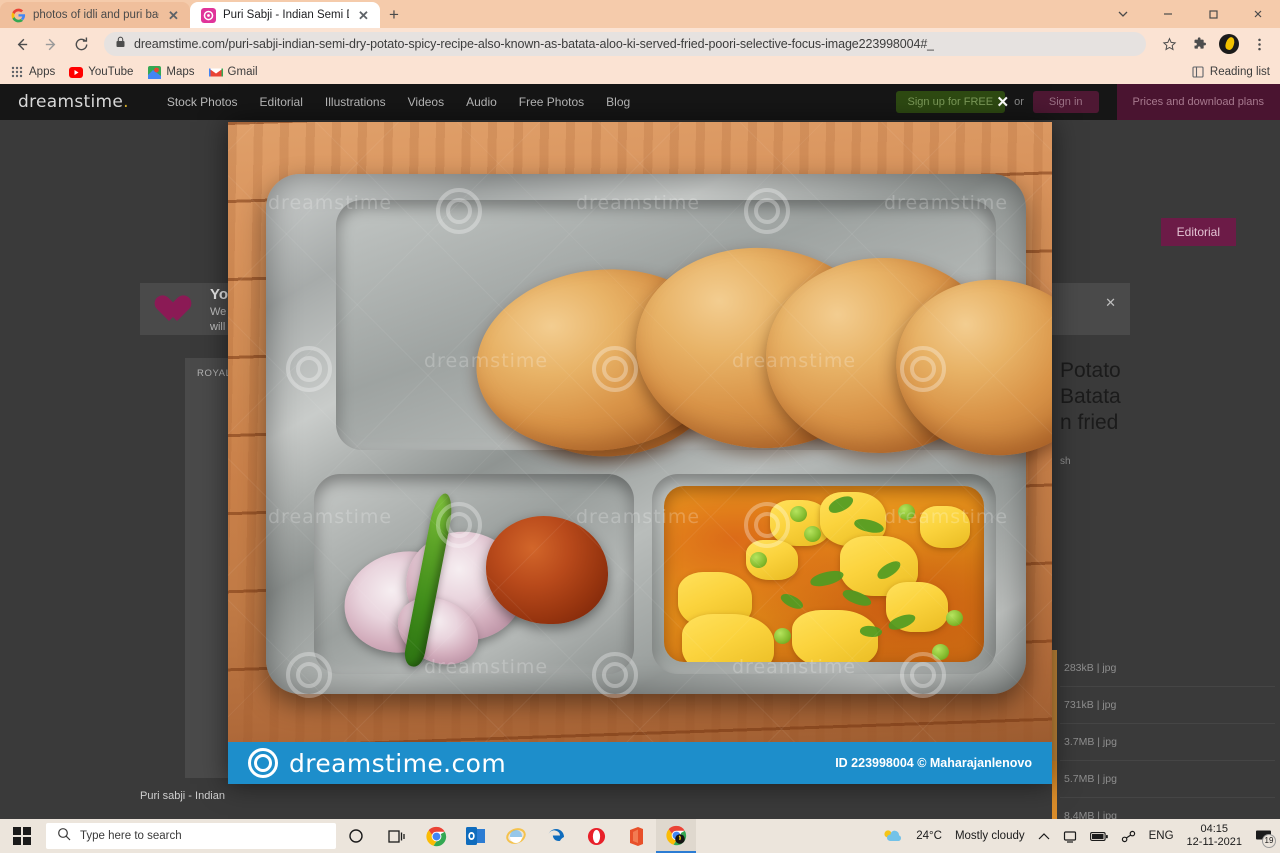 Image resolution: width=1280 pixels, height=853 pixels. Describe the element at coordinates (794, 361) in the screenshot. I see `watermark-text-5: dreamstime` at that location.